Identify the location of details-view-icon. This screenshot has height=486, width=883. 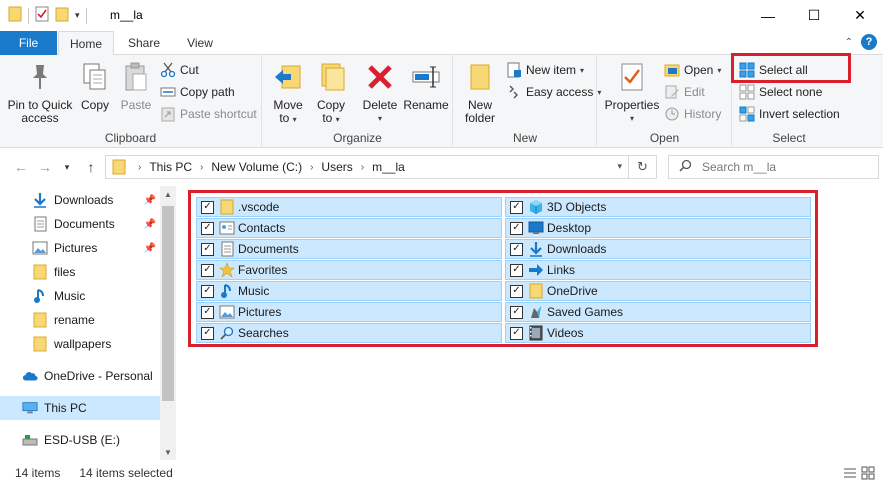
(850, 474).